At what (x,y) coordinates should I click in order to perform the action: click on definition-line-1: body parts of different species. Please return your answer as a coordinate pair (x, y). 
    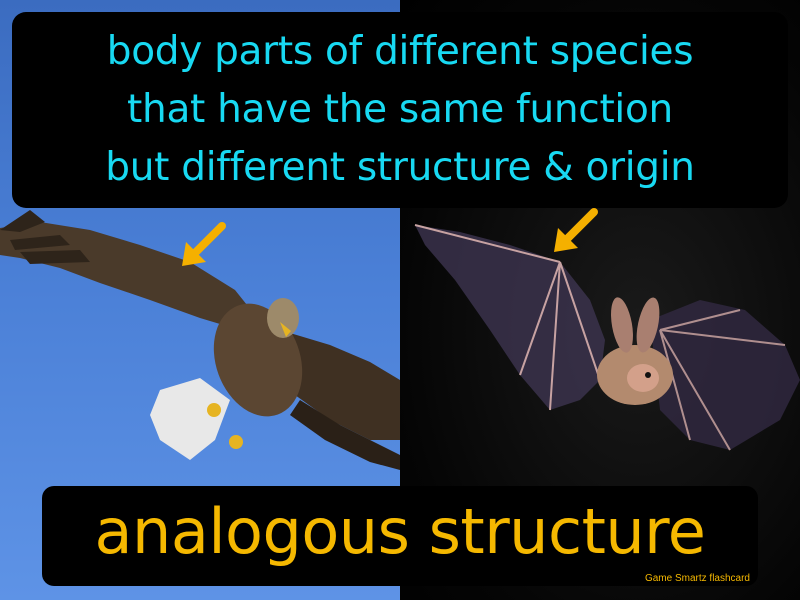
    Looking at the image, I should click on (400, 51).